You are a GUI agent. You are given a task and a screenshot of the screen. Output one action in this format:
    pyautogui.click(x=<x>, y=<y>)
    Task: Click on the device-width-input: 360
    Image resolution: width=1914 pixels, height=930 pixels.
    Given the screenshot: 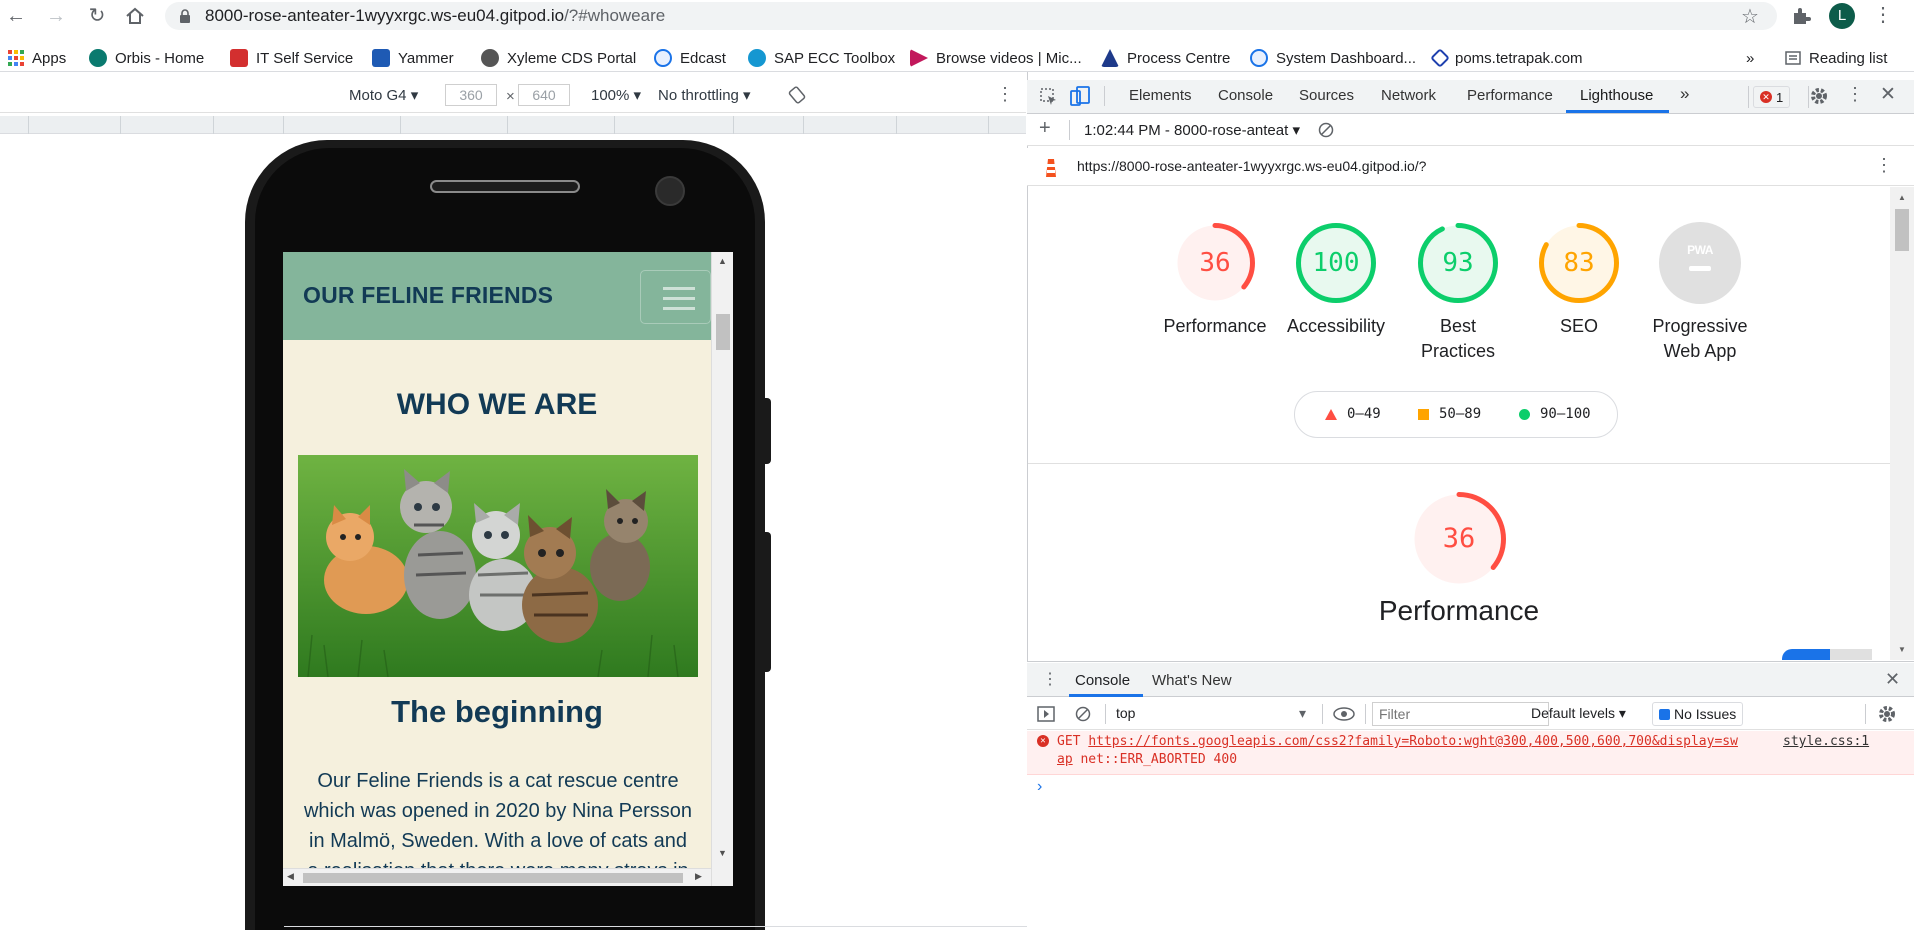 What is the action you would take?
    pyautogui.click(x=471, y=95)
    